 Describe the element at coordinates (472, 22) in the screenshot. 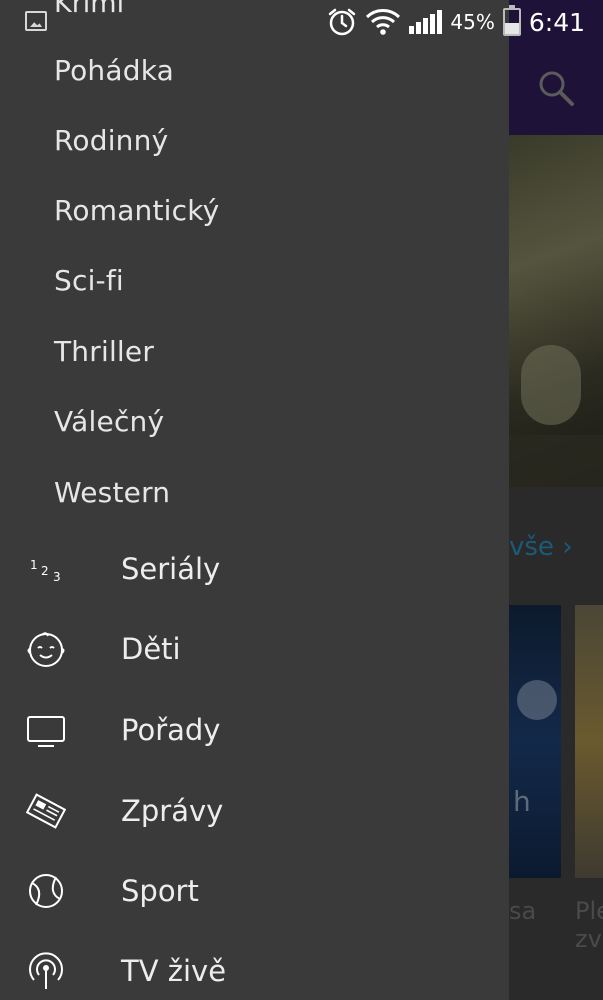

I see `battery-percent: 45%` at that location.